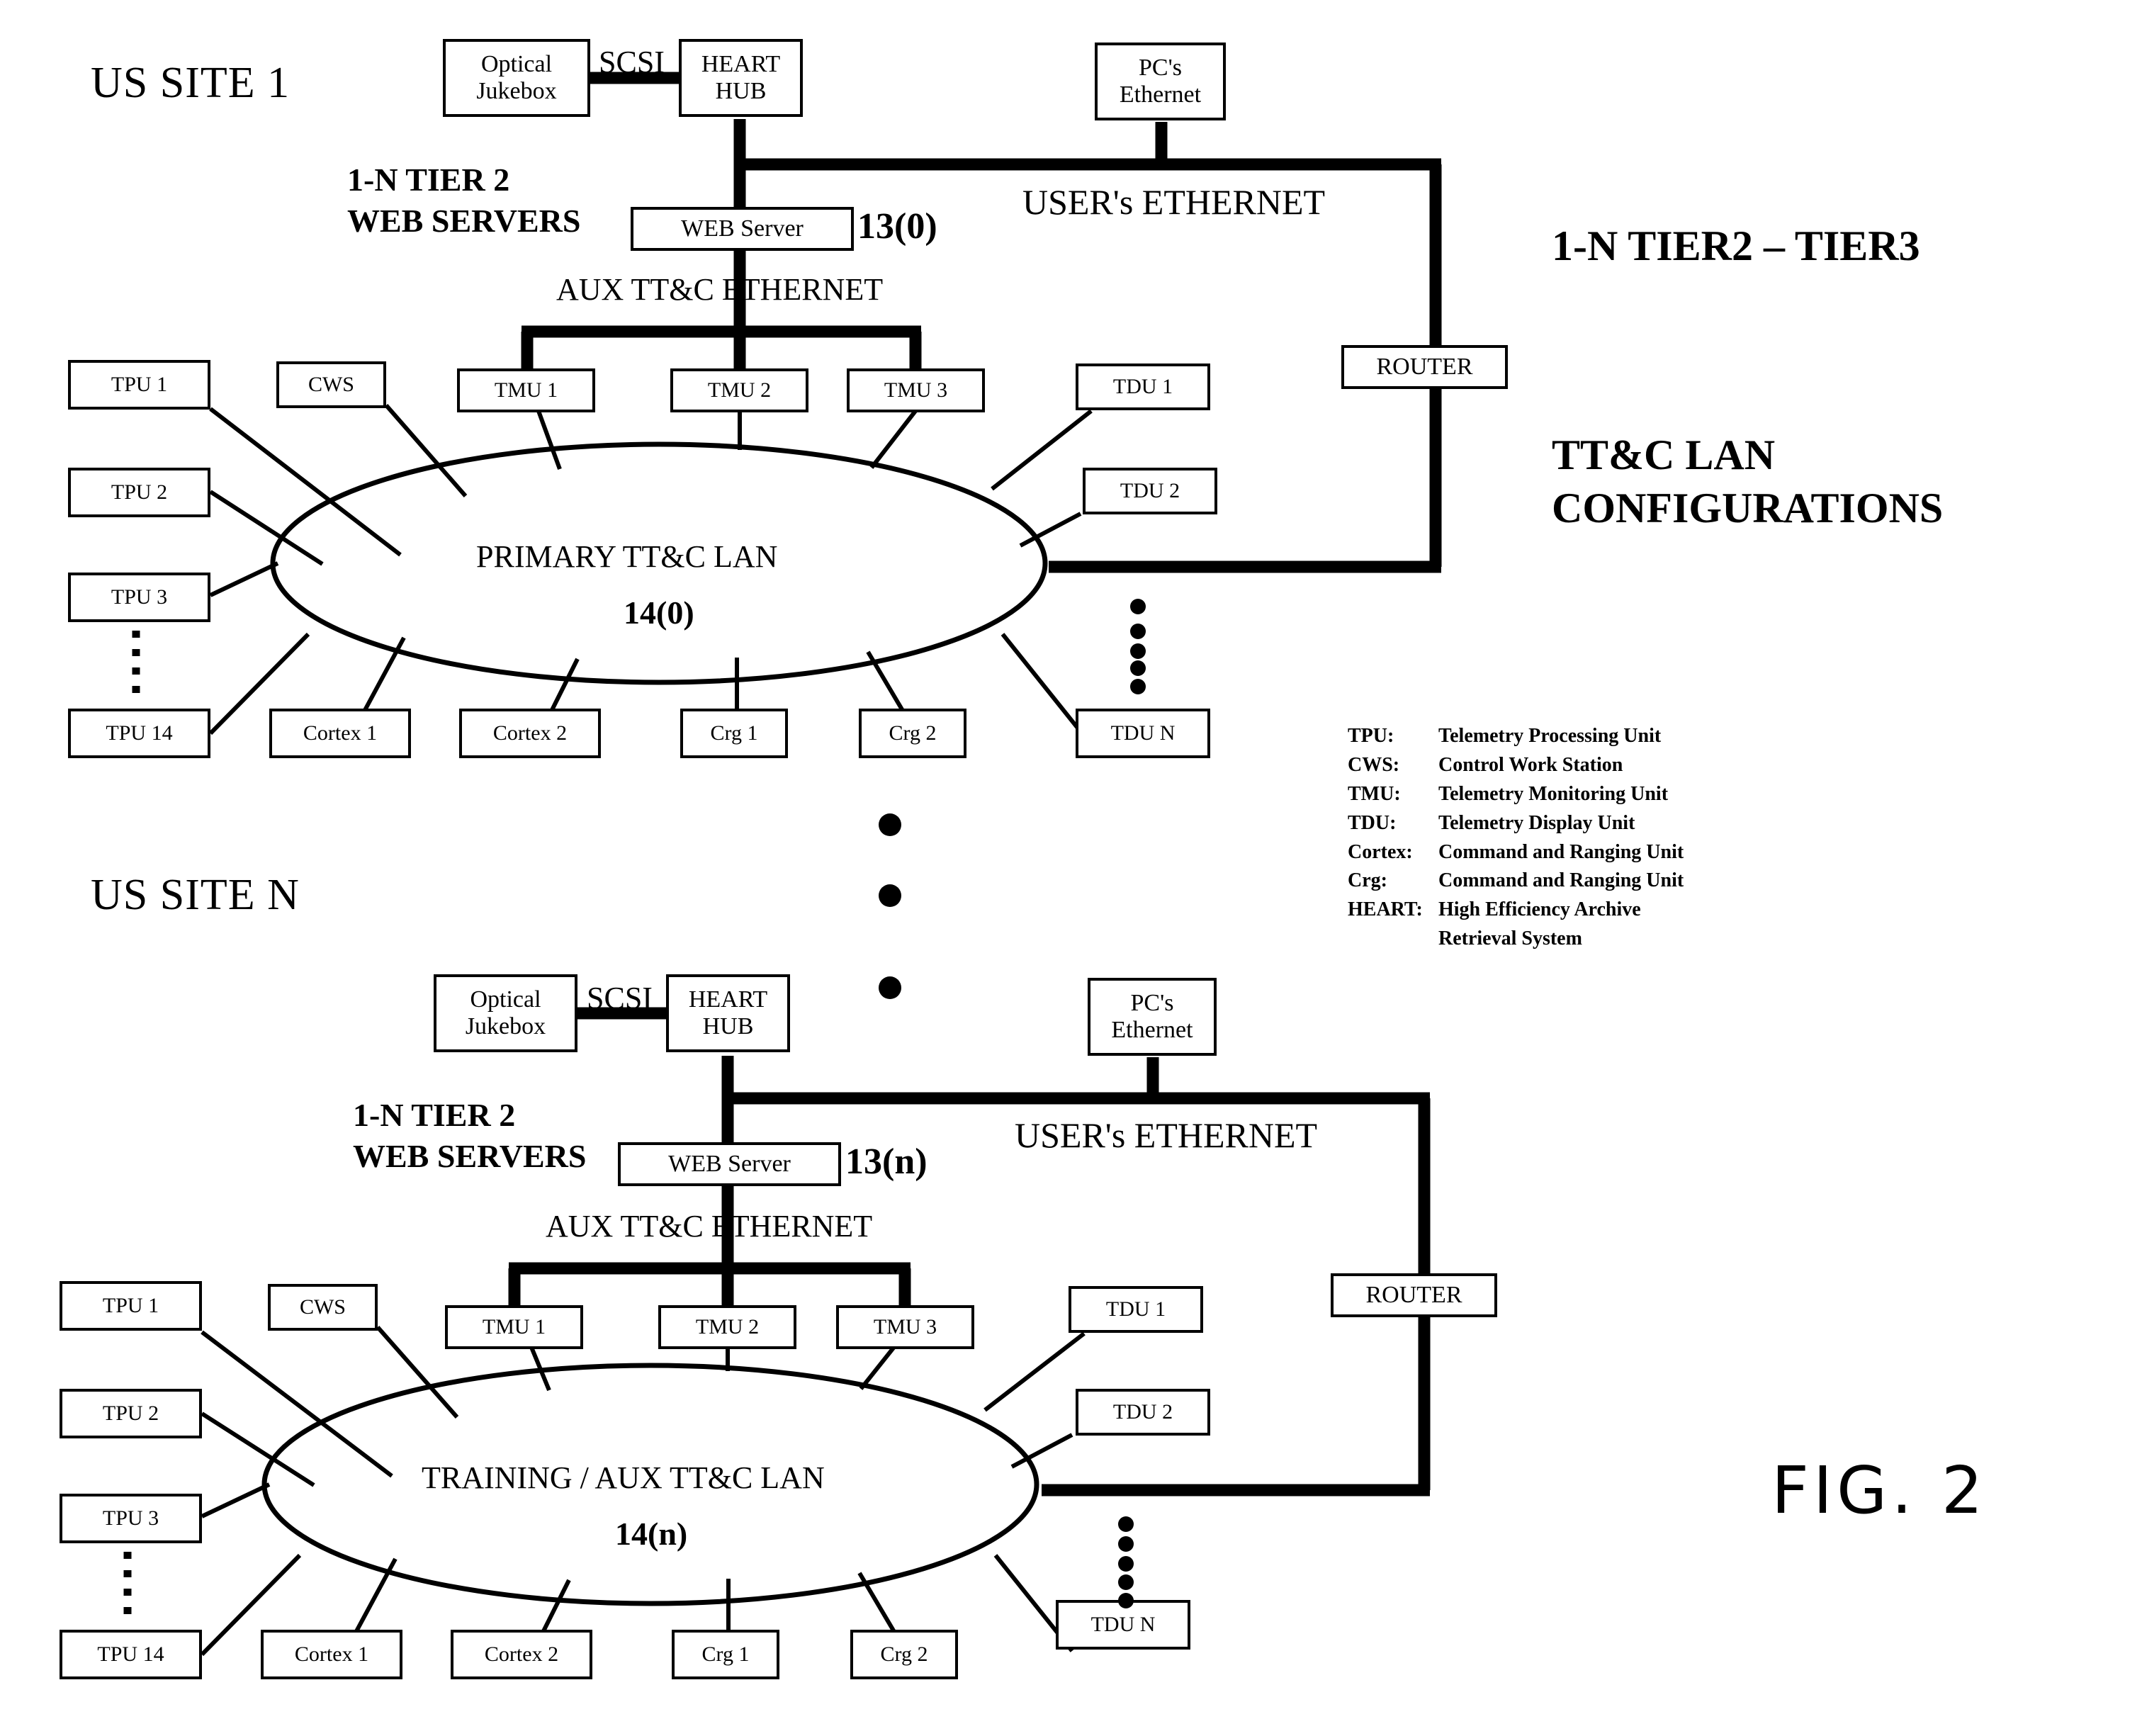 This screenshot has height=1736, width=2142. What do you see at coordinates (739, 390) in the screenshot?
I see `tmu-2-site1: TMU 2` at bounding box center [739, 390].